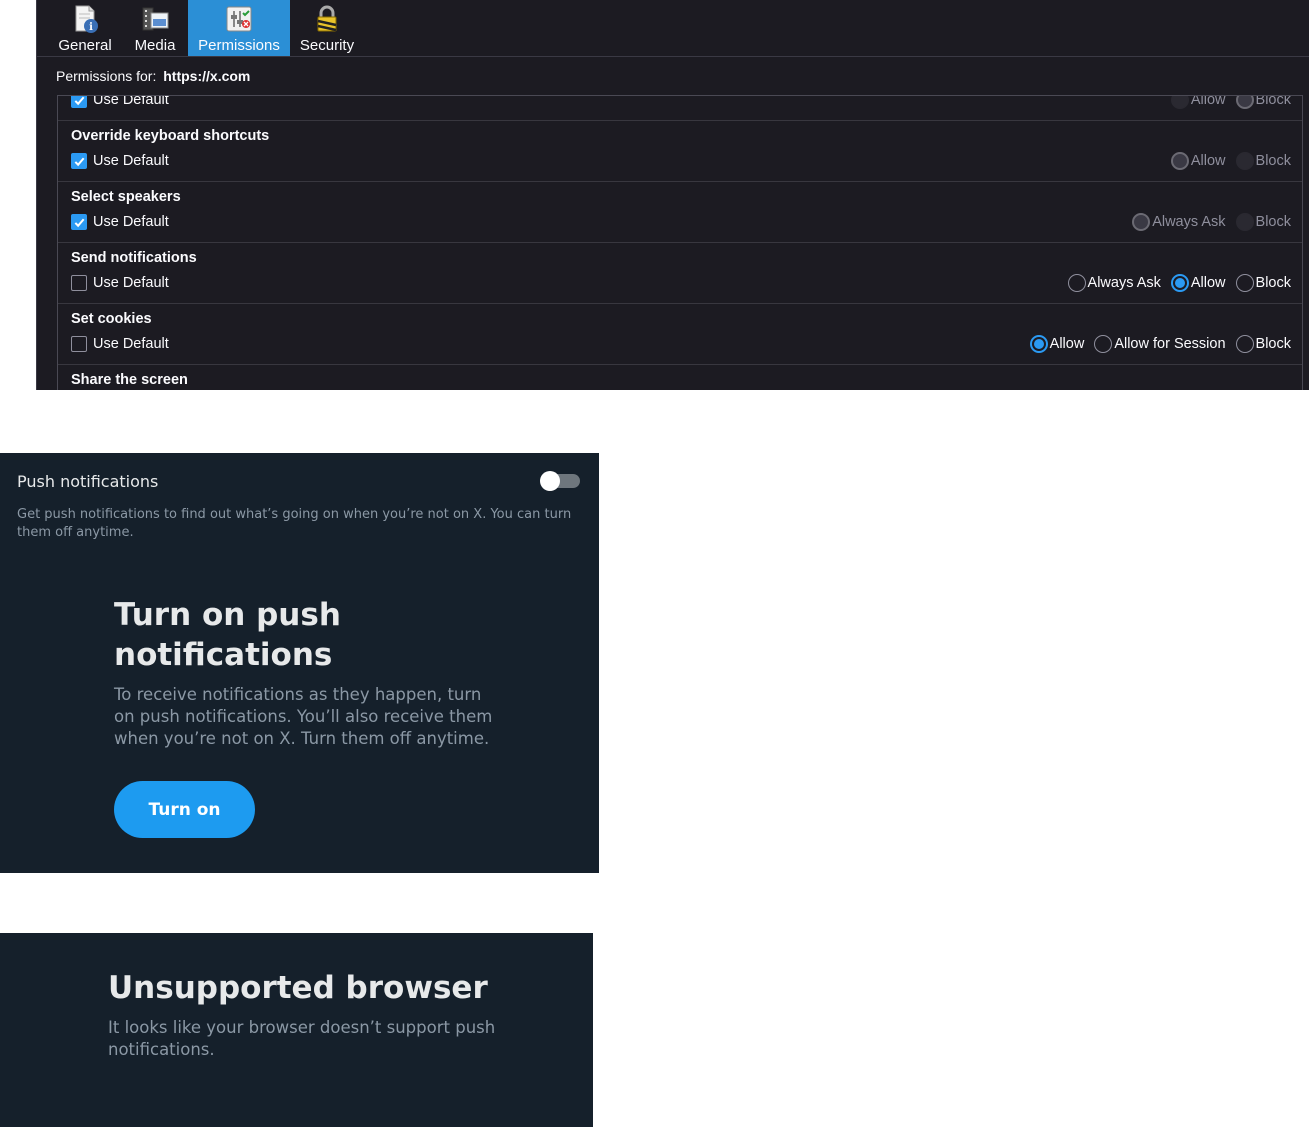 This screenshot has height=1127, width=1309. What do you see at coordinates (680, 377) in the screenshot?
I see `permission-row: Share the screen` at bounding box center [680, 377].